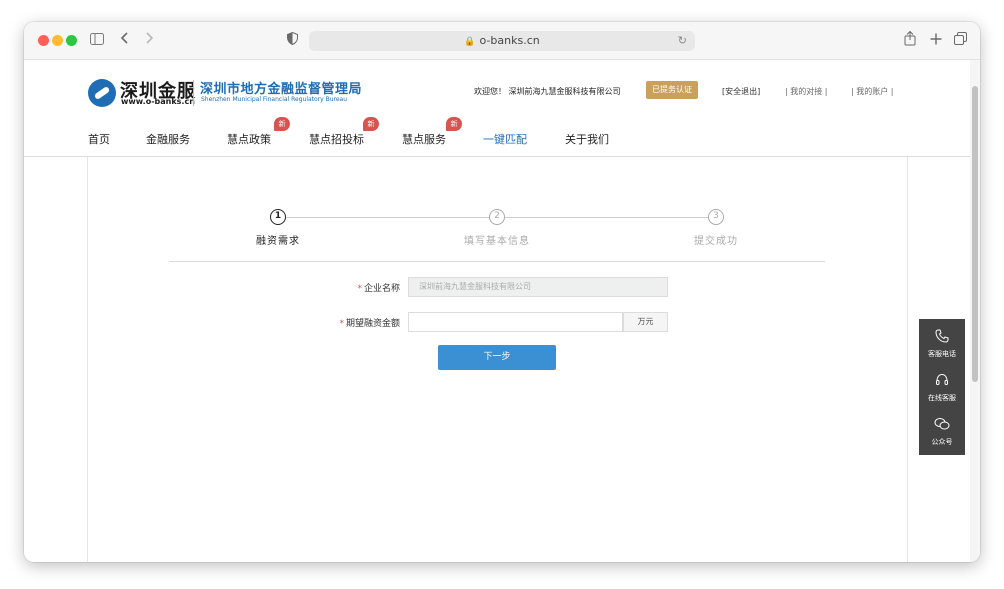 The height and width of the screenshot is (589, 1004). Describe the element at coordinates (936, 40) in the screenshot. I see `new-tab-icon` at that location.